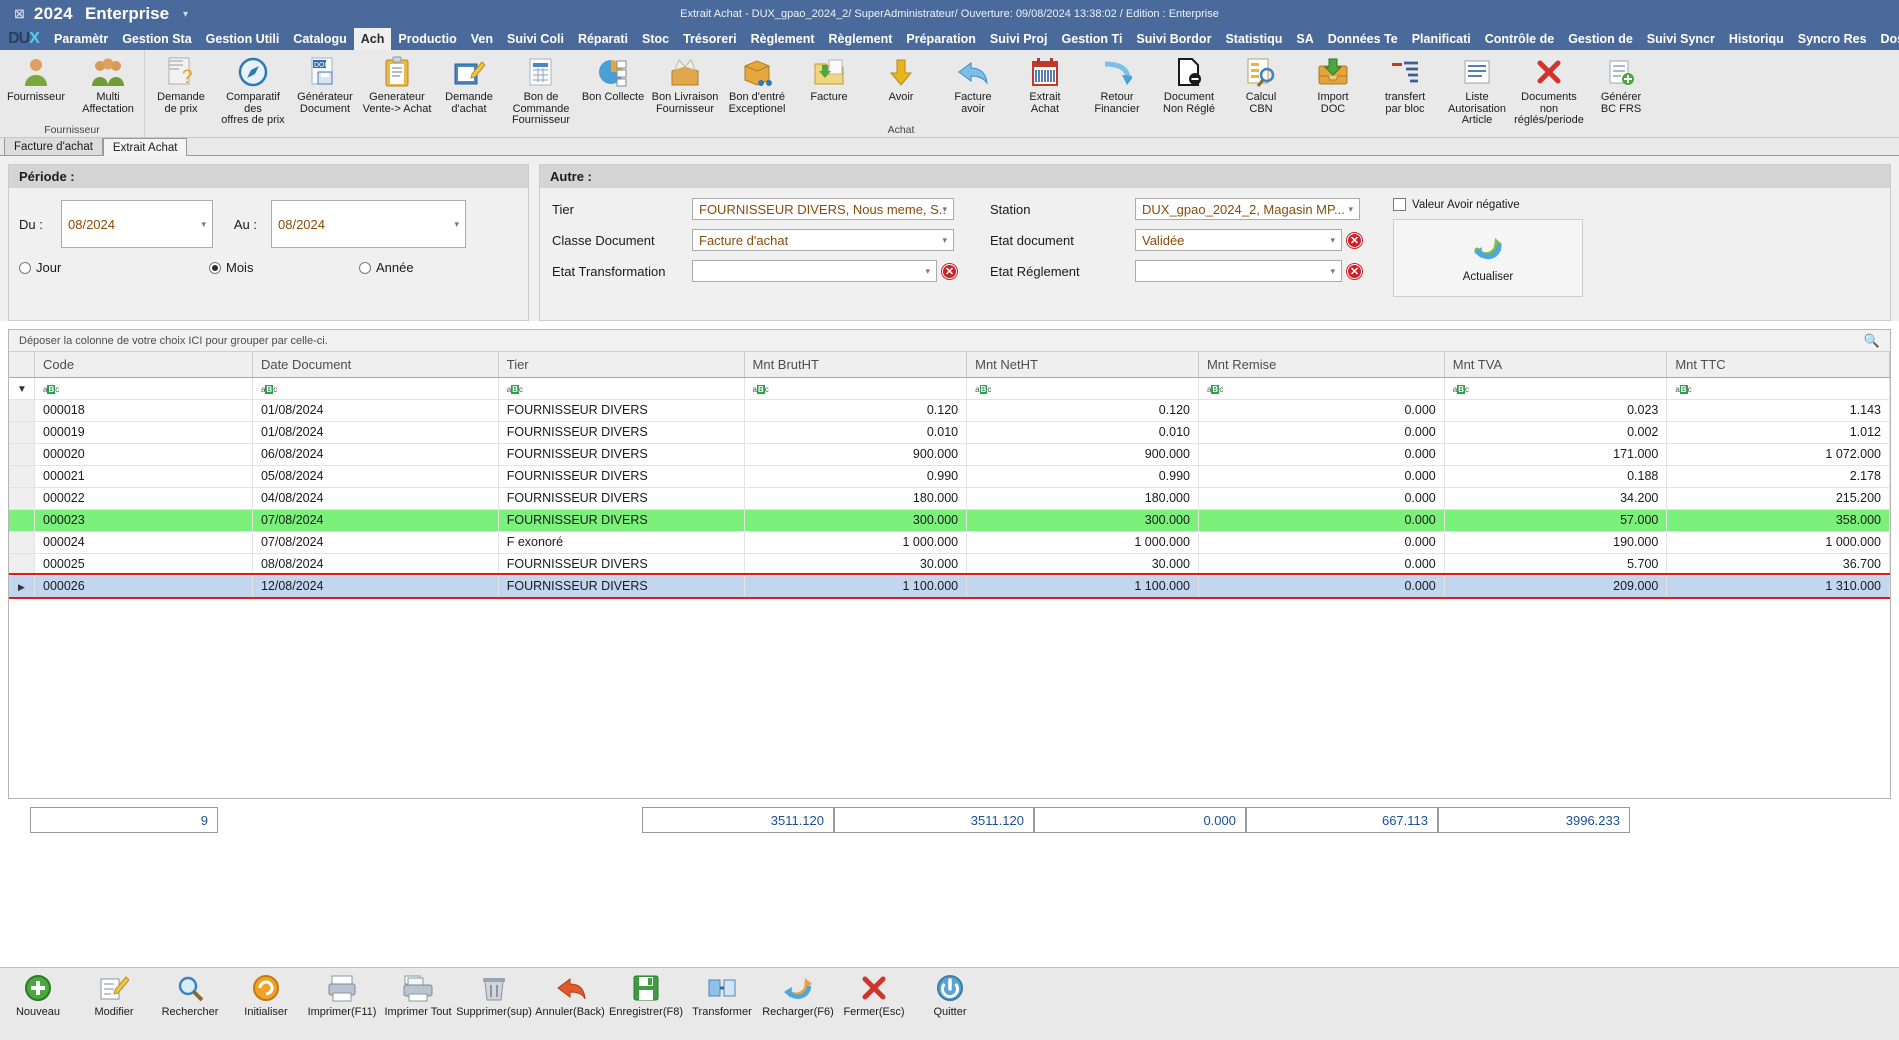  I want to click on menu-item-historiqu: Historiqu, so click(1756, 39).